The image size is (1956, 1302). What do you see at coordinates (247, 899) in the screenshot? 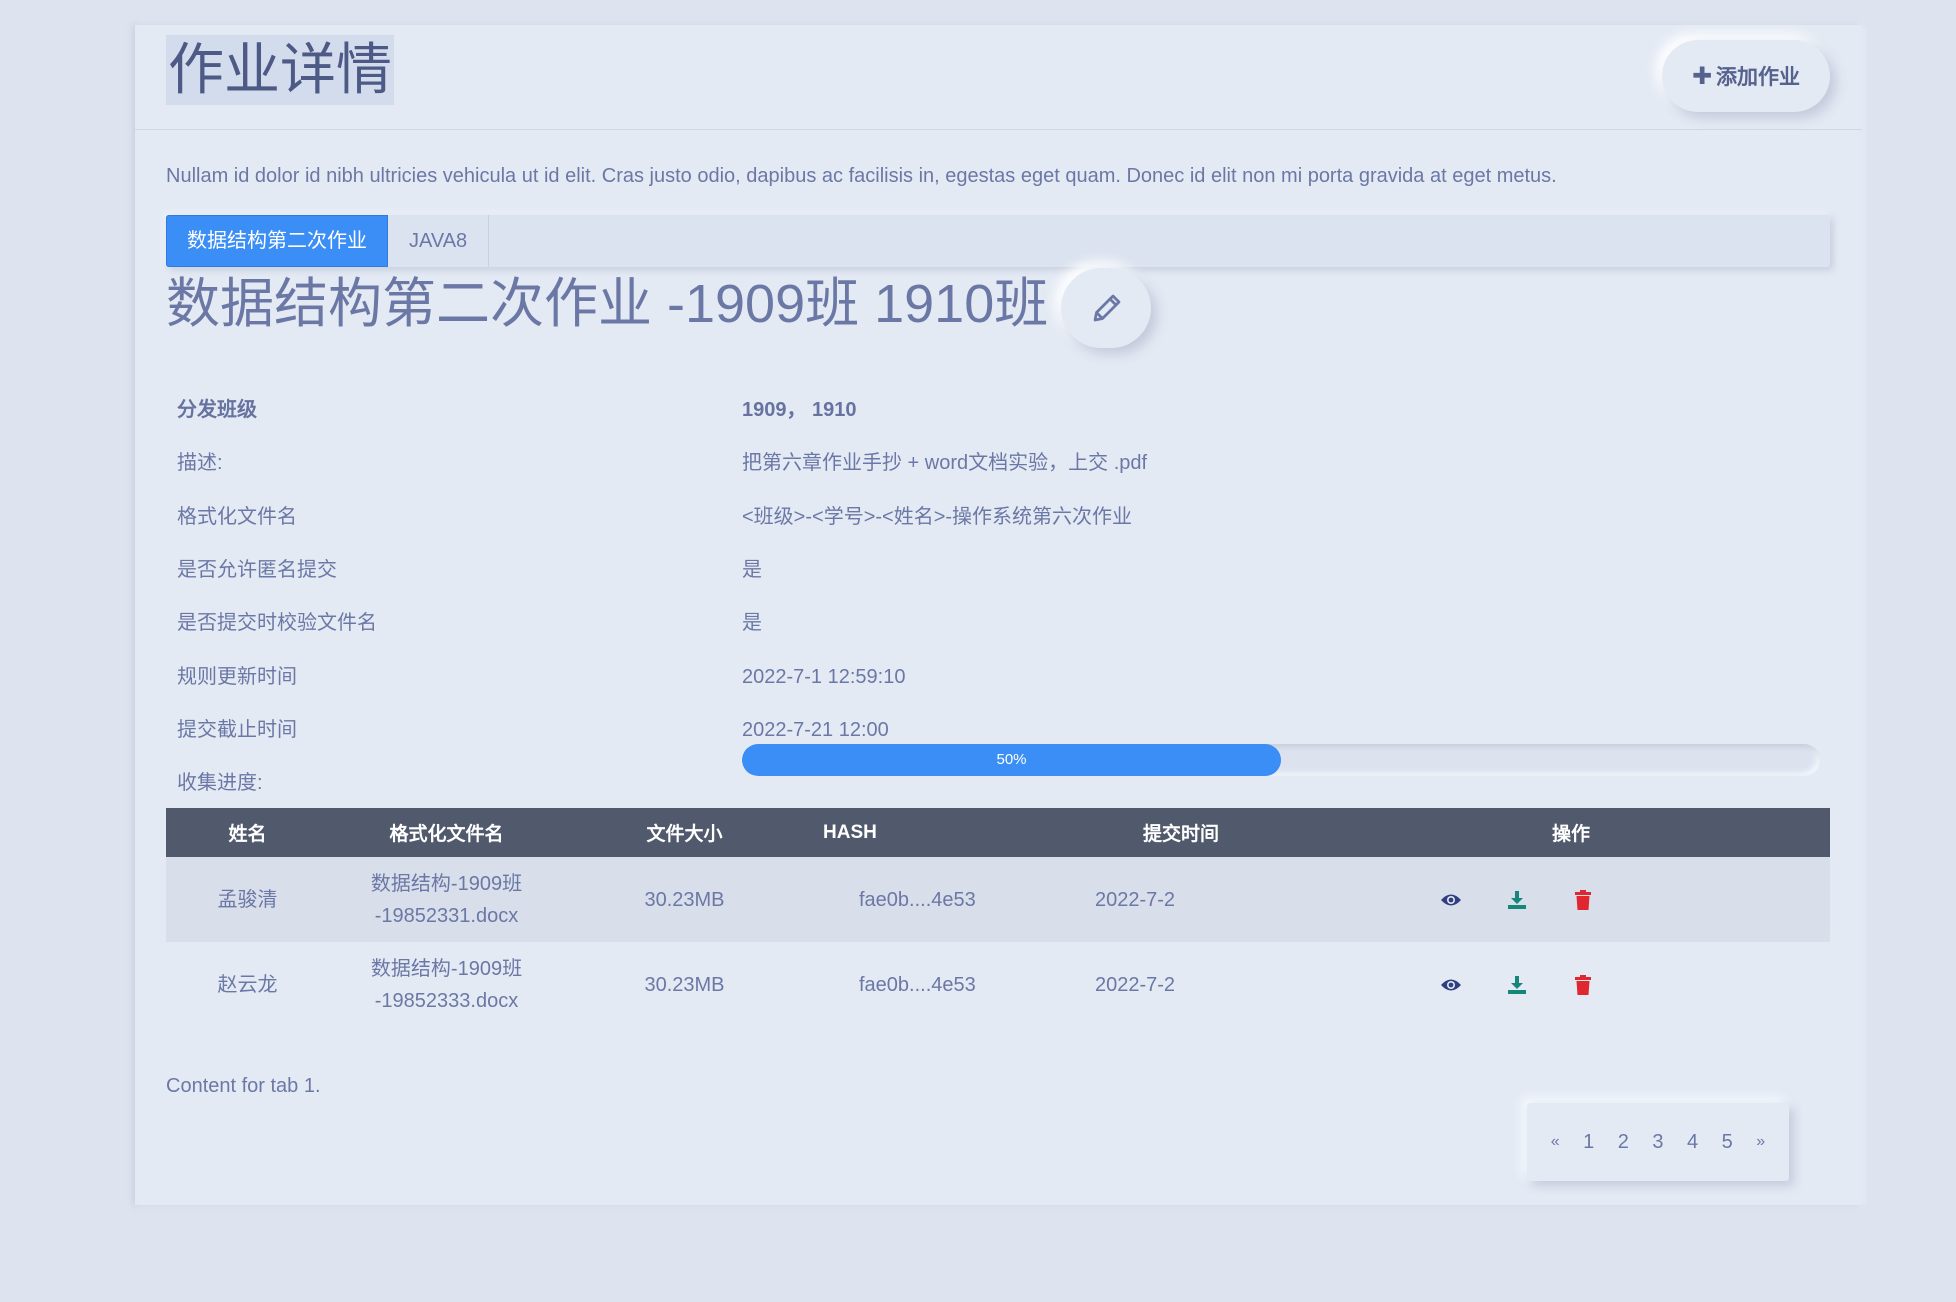
I see `cell-name: 孟骏清` at bounding box center [247, 899].